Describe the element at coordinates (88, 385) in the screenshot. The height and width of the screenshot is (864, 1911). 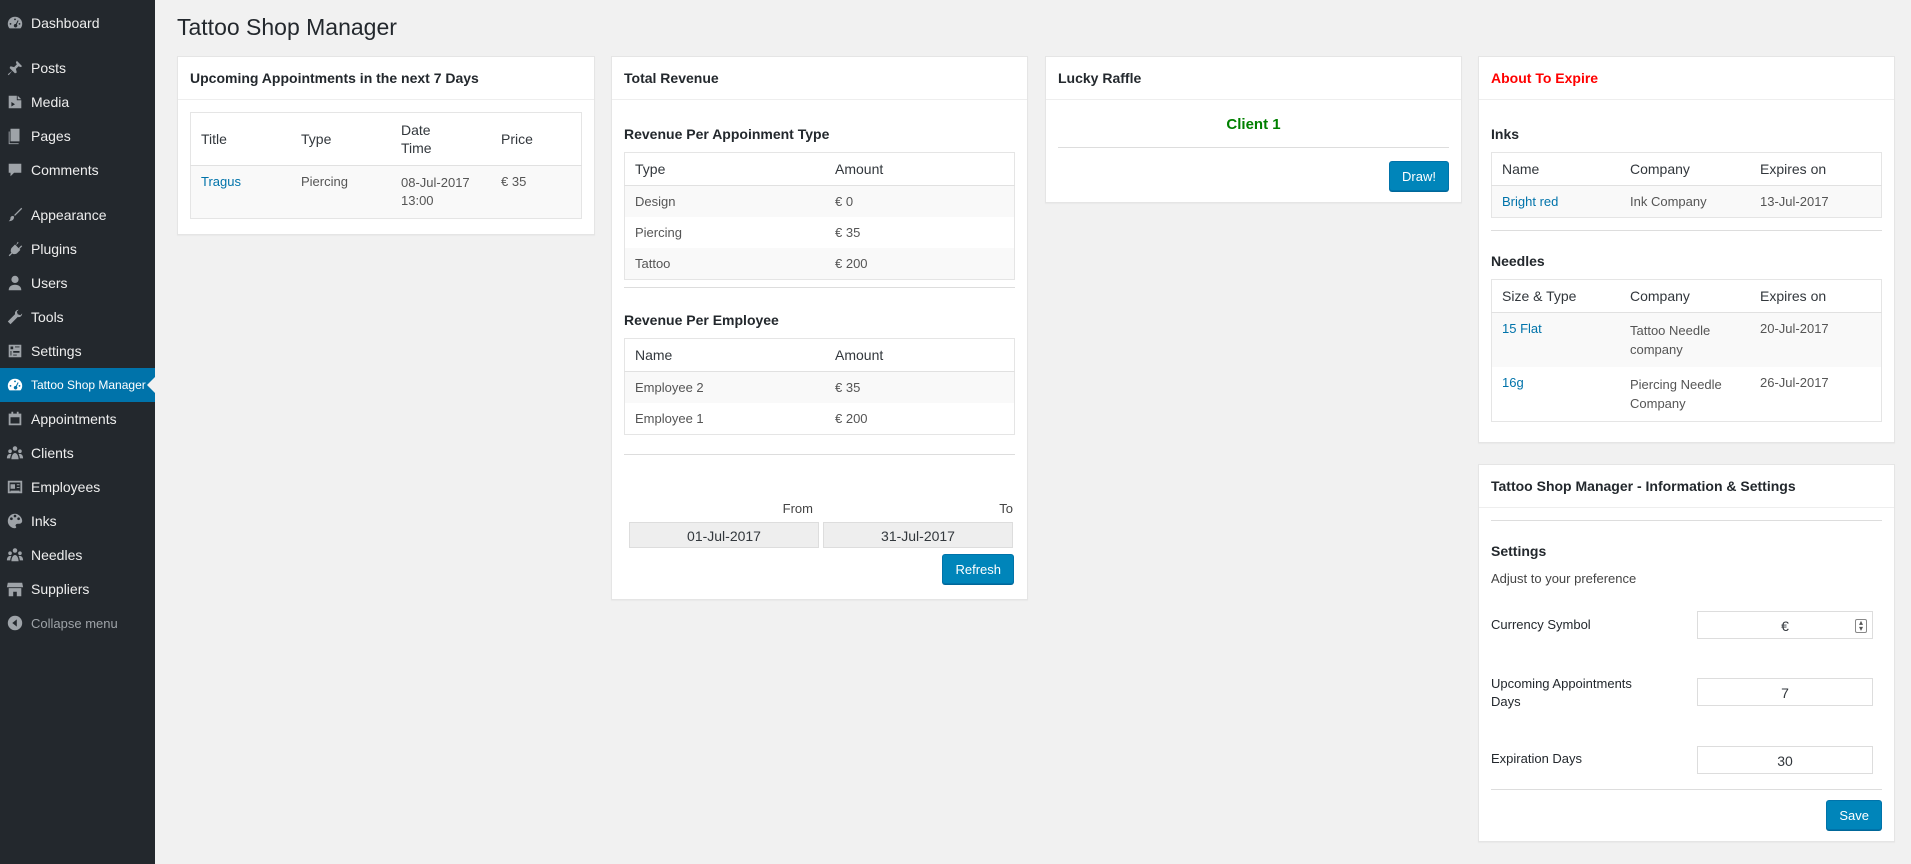
I see `sidebar-item-label: Tattoo Shop Manager` at that location.